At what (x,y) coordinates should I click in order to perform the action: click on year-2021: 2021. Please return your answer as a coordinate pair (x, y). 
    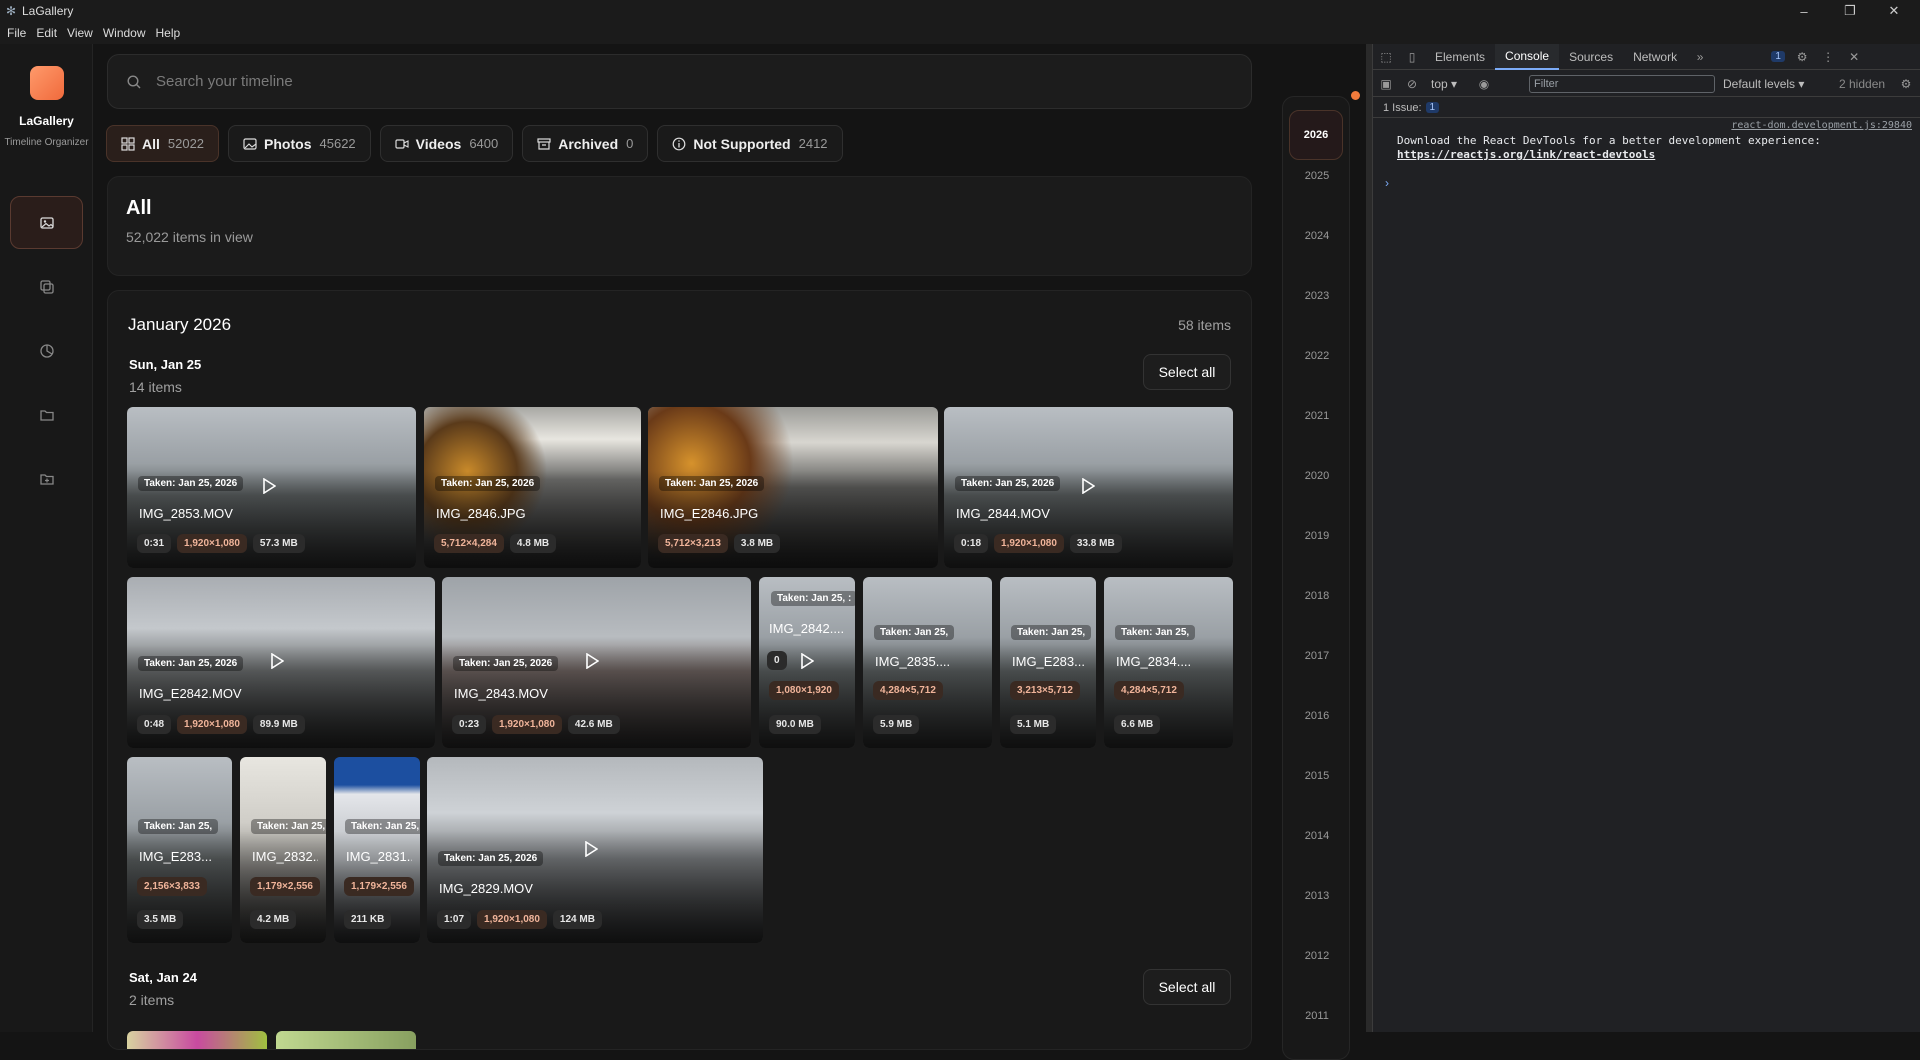
    Looking at the image, I should click on (1317, 416).